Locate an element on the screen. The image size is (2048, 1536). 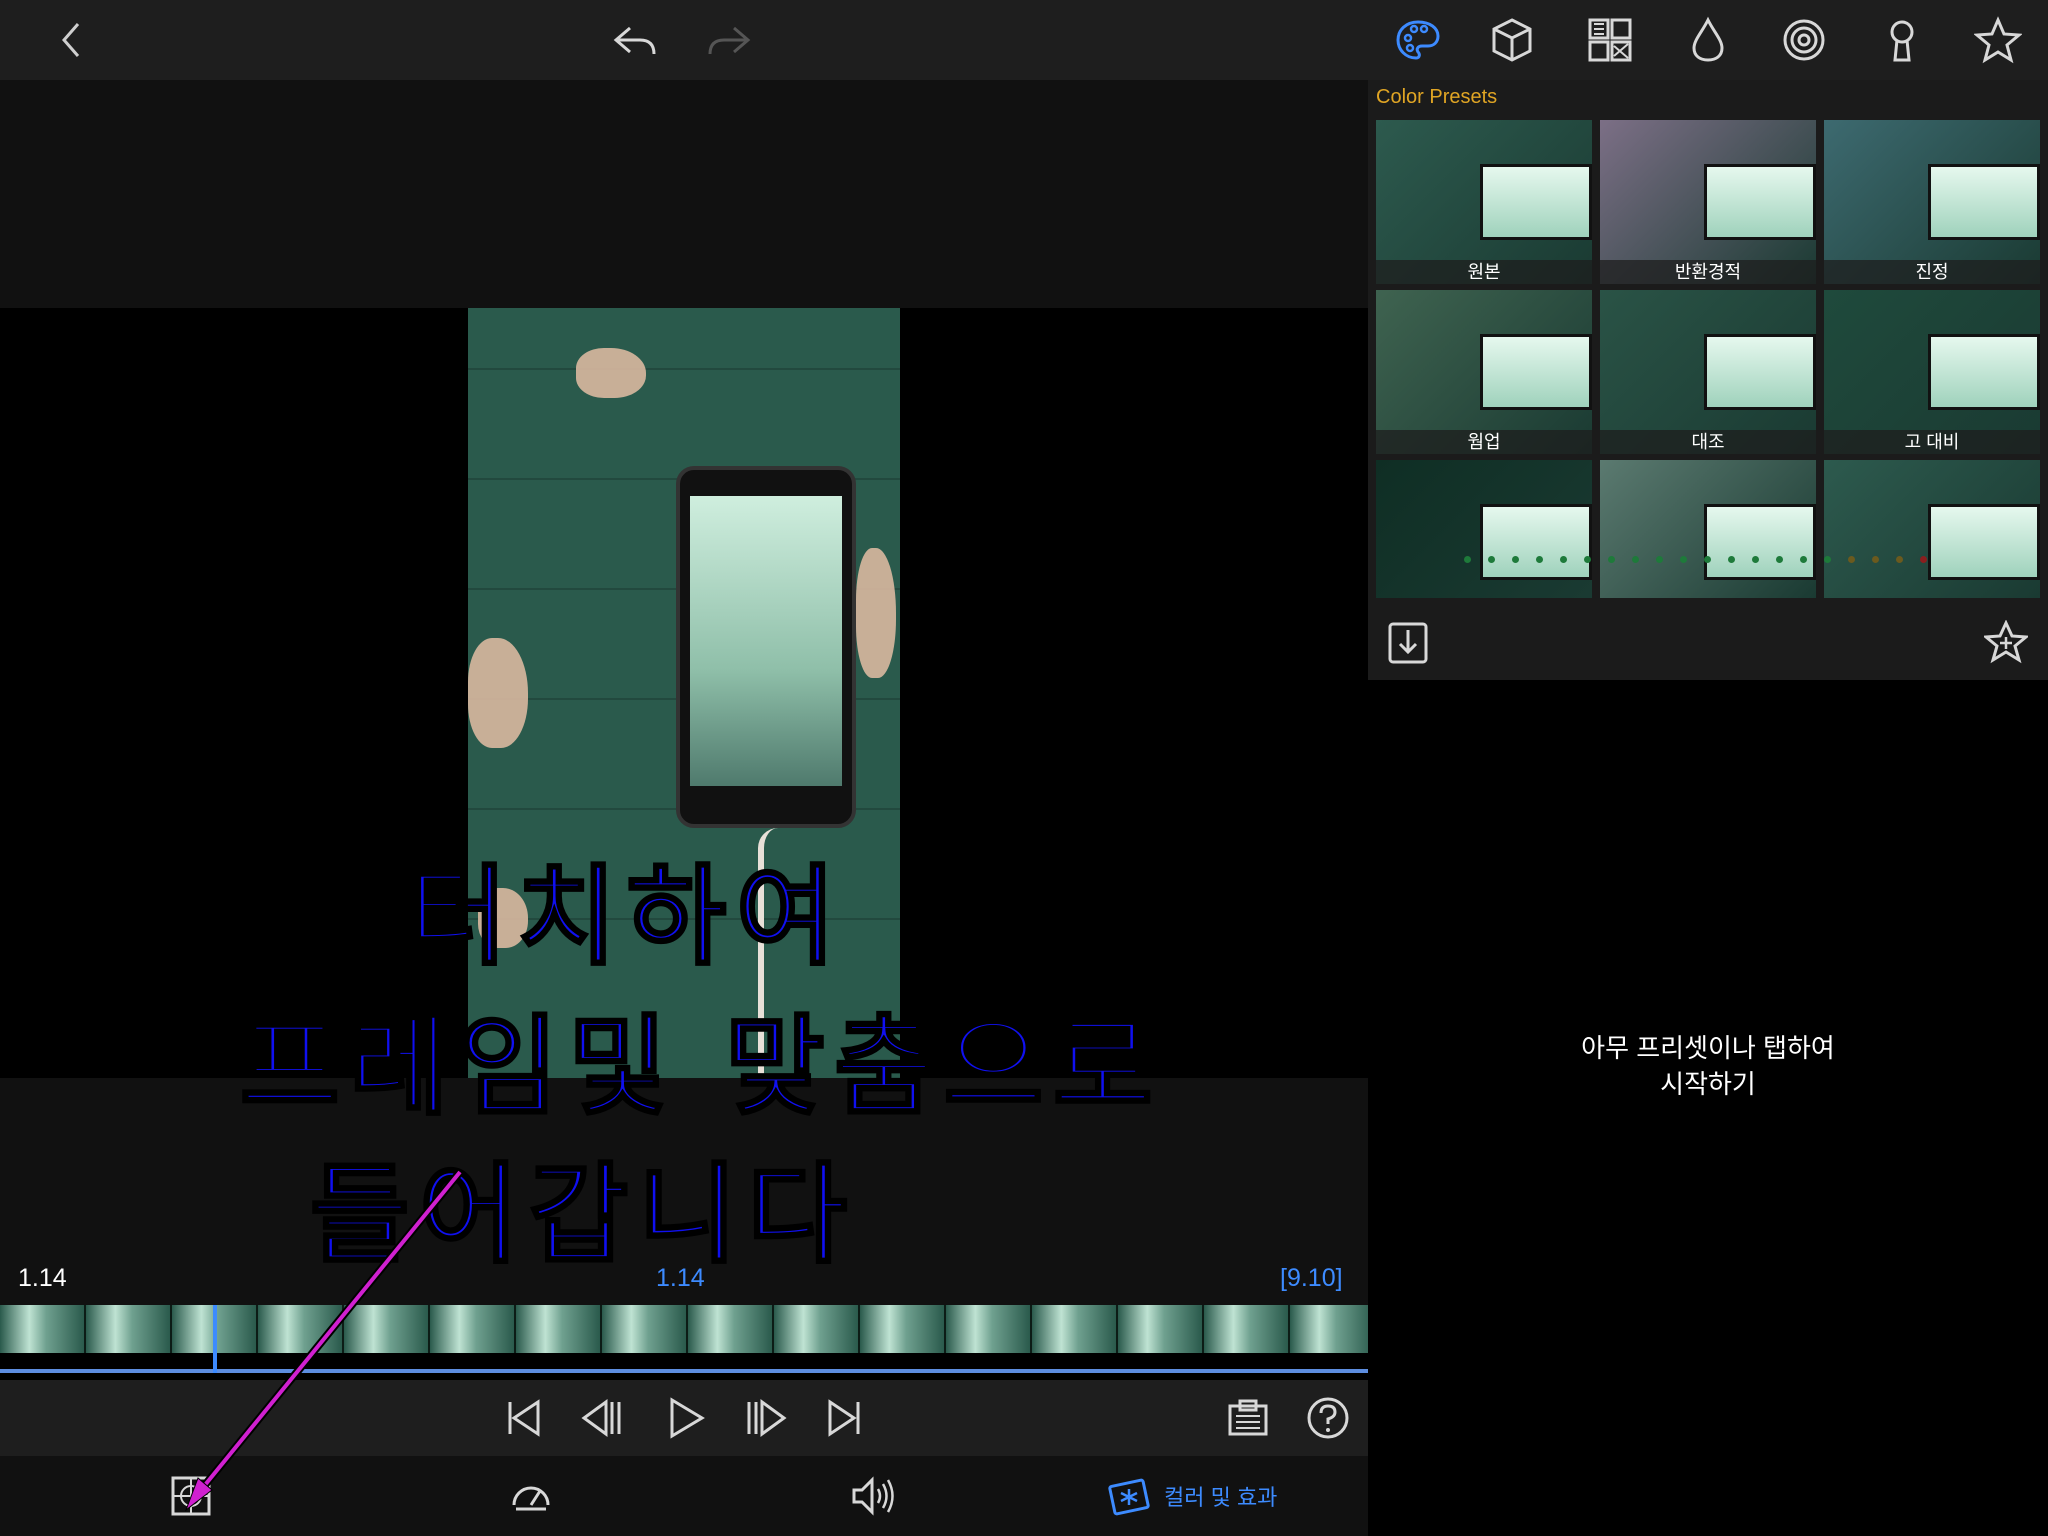
preset-label: 반환경적 is located at coordinates (1708, 272).